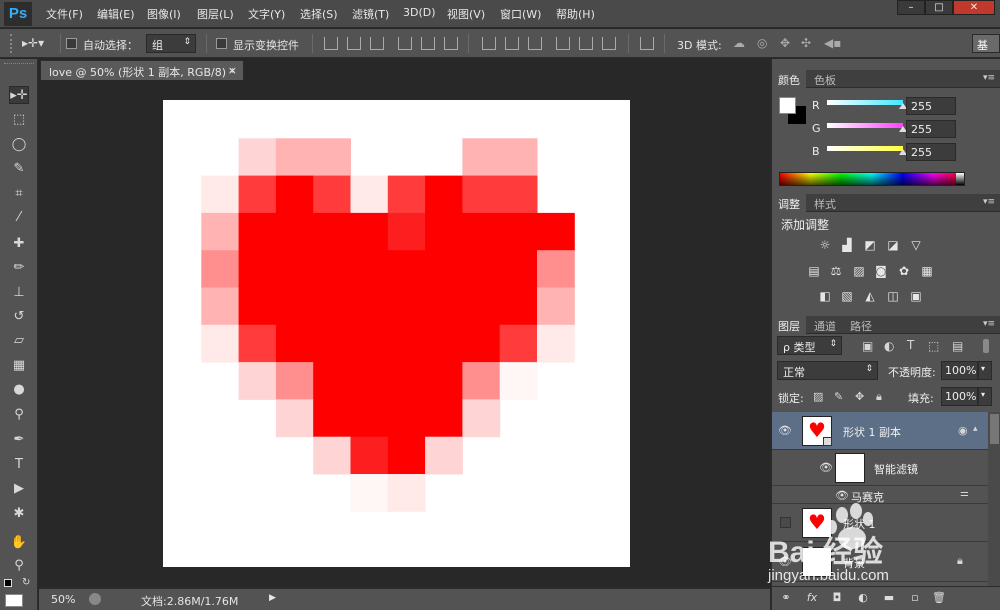 Image resolution: width=1000 pixels, height=610 pixels. I want to click on 3d-pan-icon: ✥, so click(785, 43).